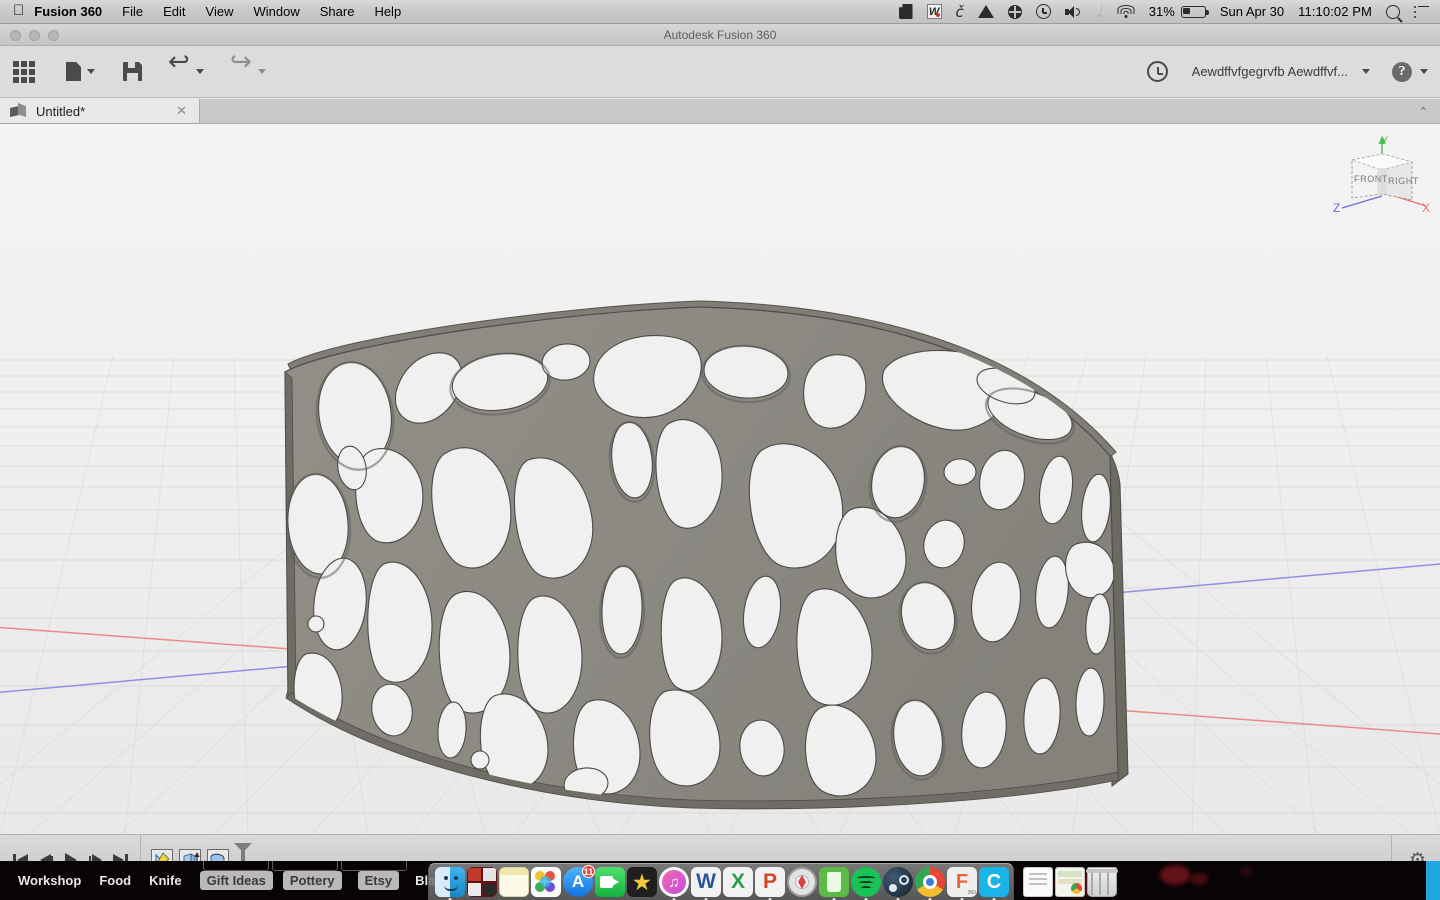  Describe the element at coordinates (61, 111) in the screenshot. I see `document-tab-label: Untitled*` at that location.